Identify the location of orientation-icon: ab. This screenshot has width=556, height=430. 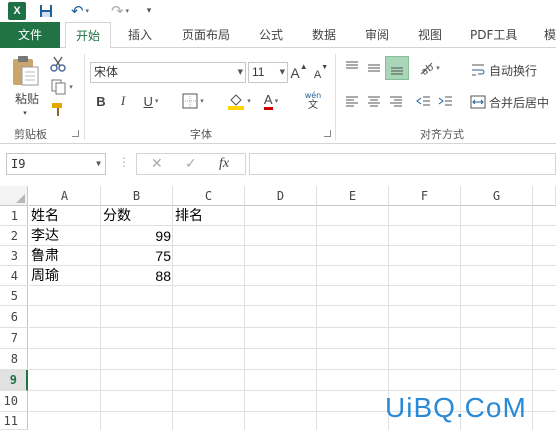
(427, 69).